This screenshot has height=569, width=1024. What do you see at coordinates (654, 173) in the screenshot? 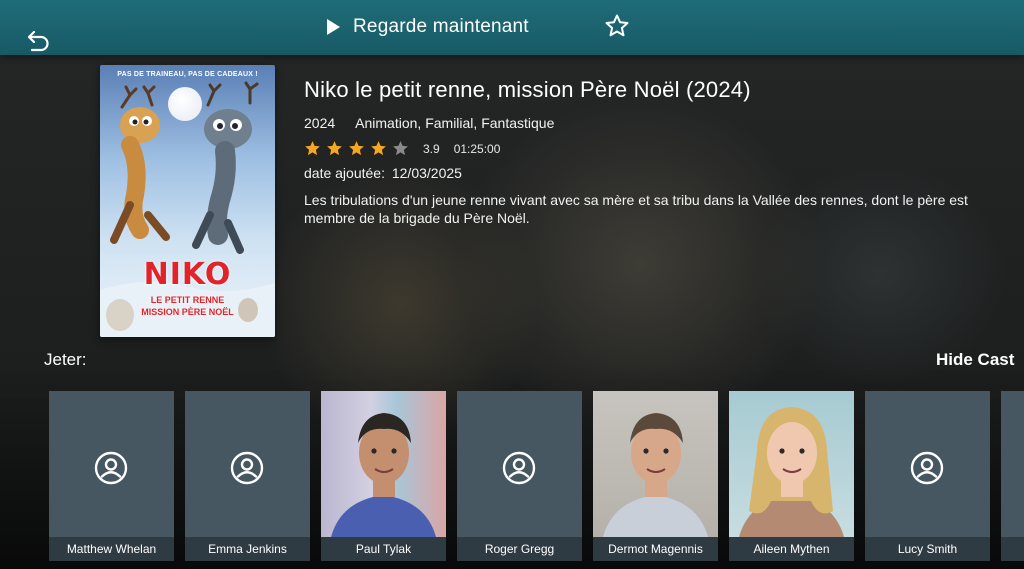
I see `date-added: date ajoutée: 12/03/2025` at bounding box center [654, 173].